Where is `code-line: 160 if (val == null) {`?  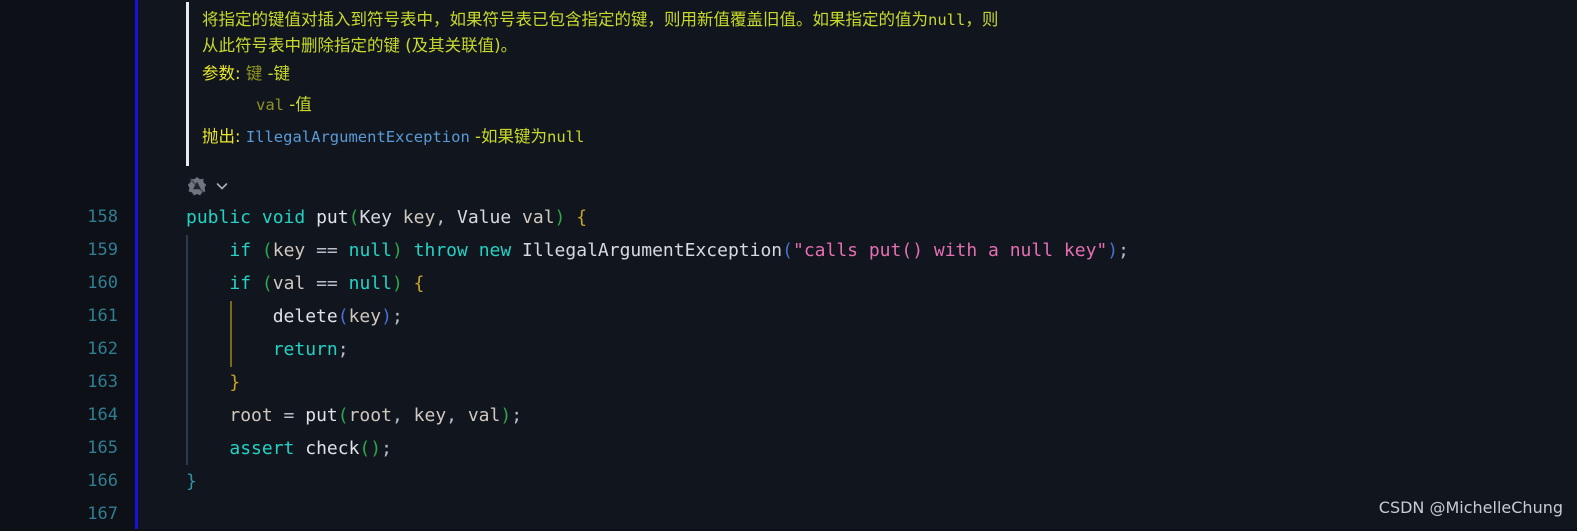
code-line: 160 if (val == null) { is located at coordinates (788, 283).